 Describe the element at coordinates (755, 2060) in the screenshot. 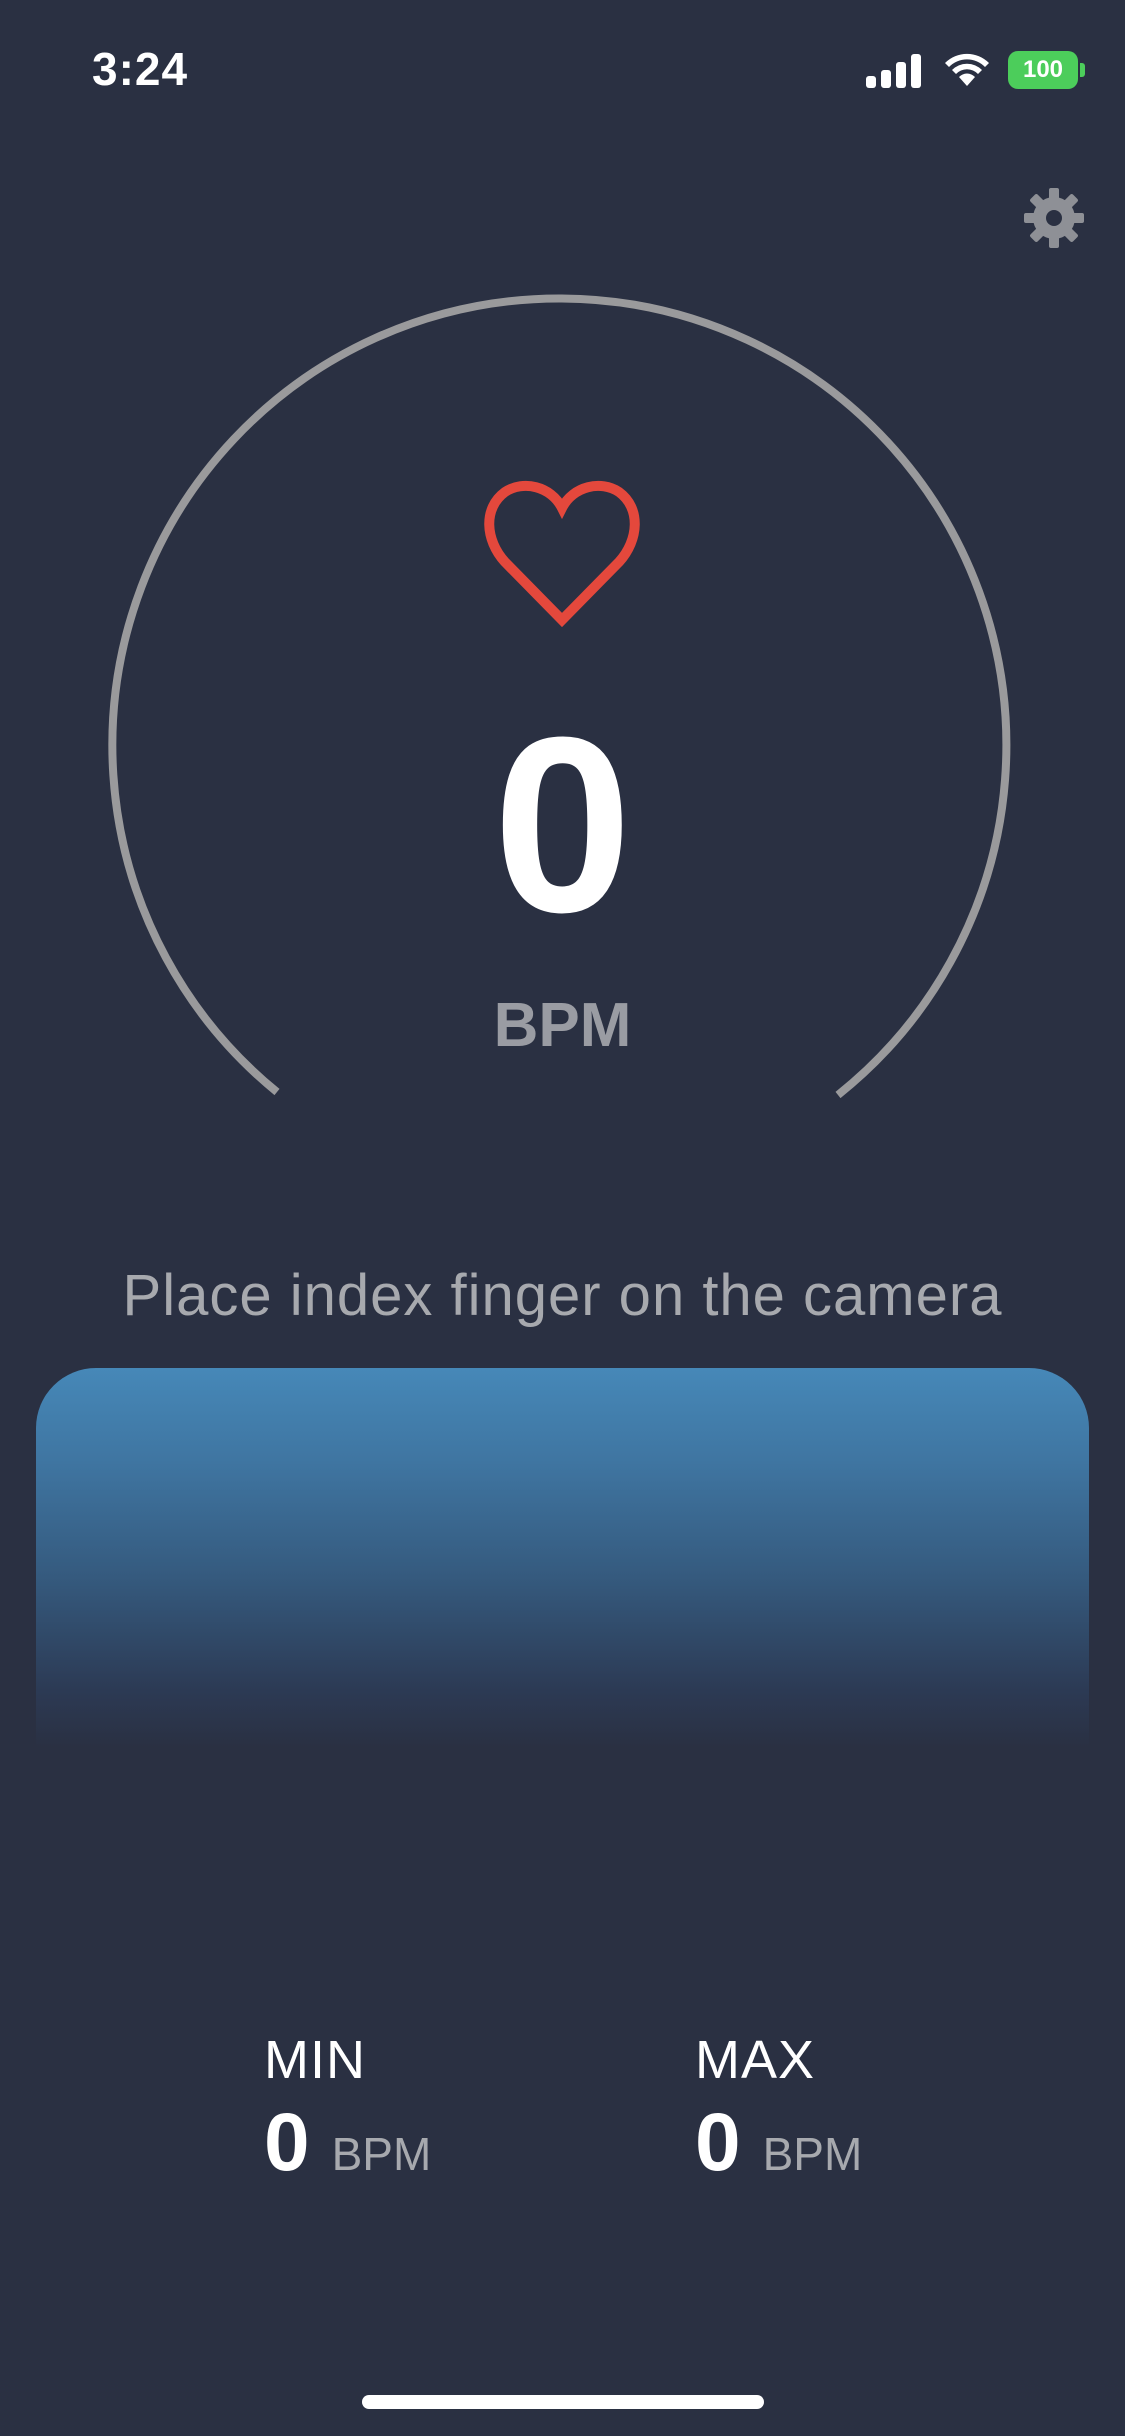

I see `max-label: MAX` at that location.